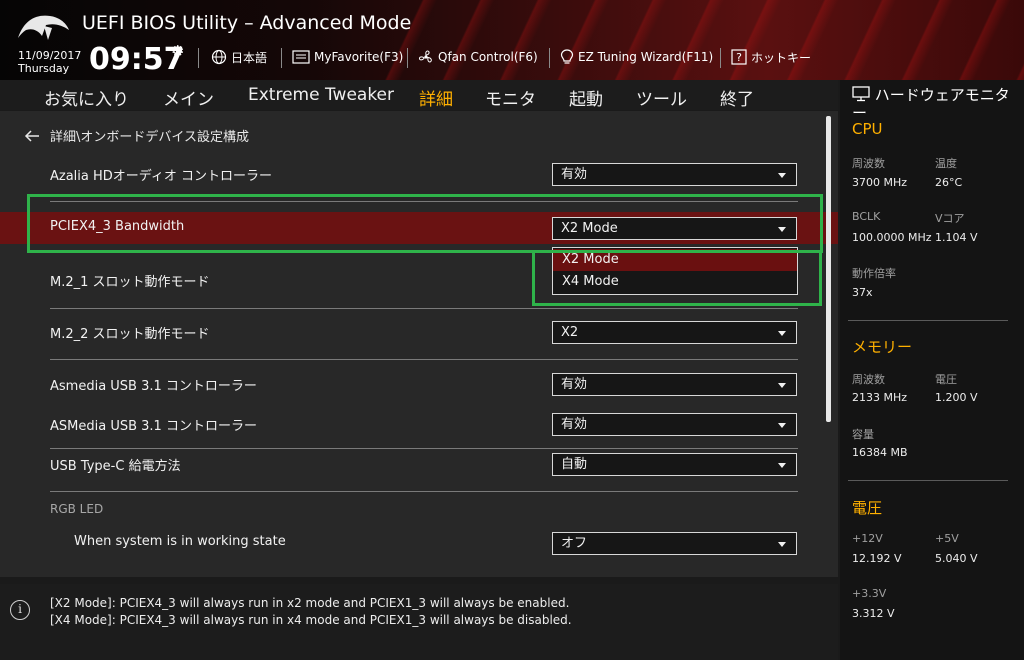 The width and height of the screenshot is (1024, 660). What do you see at coordinates (586, 97) in the screenshot?
I see `tab-boot: 起動` at bounding box center [586, 97].